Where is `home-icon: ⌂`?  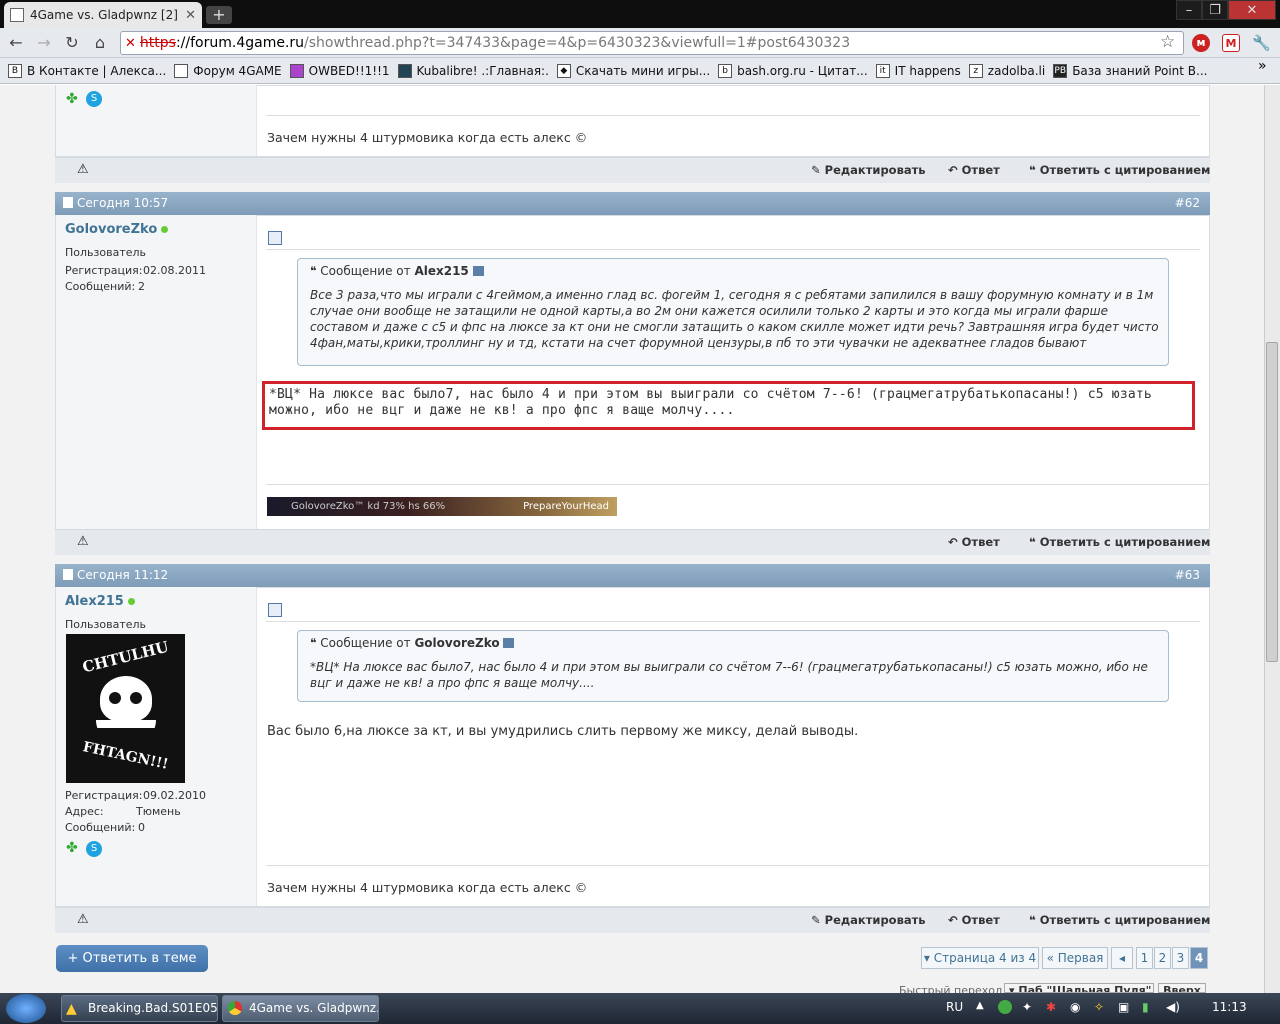 home-icon: ⌂ is located at coordinates (100, 43).